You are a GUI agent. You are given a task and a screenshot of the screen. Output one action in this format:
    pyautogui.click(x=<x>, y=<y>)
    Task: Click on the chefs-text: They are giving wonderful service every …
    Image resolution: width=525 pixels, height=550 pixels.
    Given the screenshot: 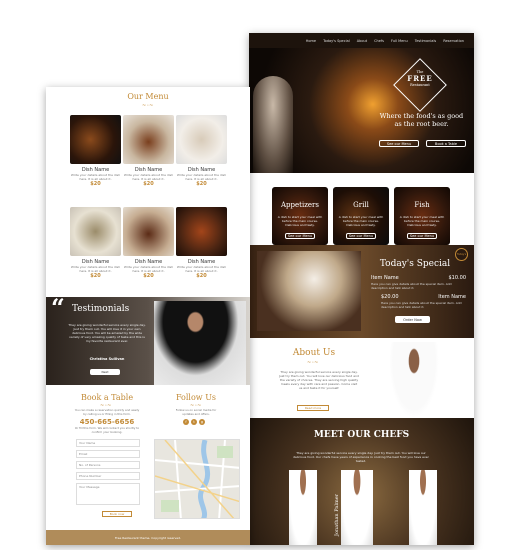 What is the action you would take?
    pyautogui.click(x=361, y=457)
    